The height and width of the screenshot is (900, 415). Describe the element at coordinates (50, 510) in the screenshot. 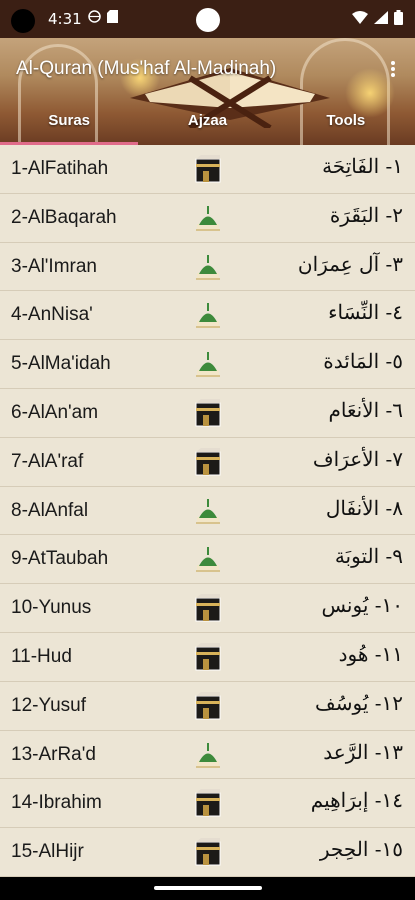

I see `sura-name: 8-AlAnfal` at that location.